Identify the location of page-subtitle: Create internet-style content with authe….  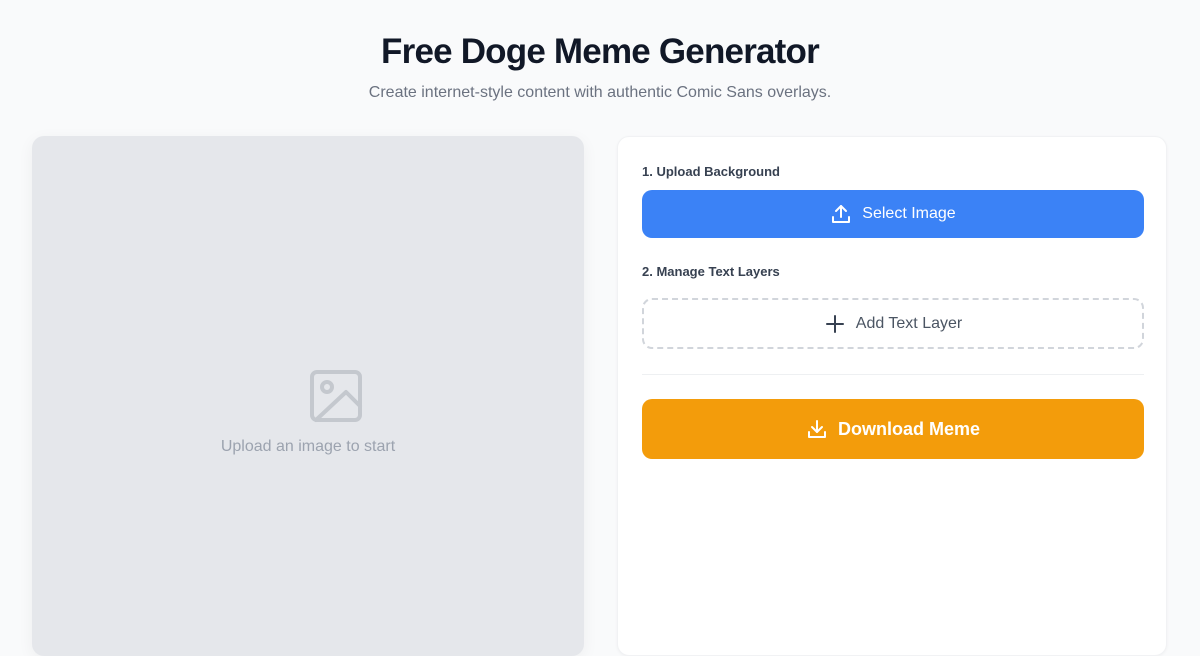
(600, 92).